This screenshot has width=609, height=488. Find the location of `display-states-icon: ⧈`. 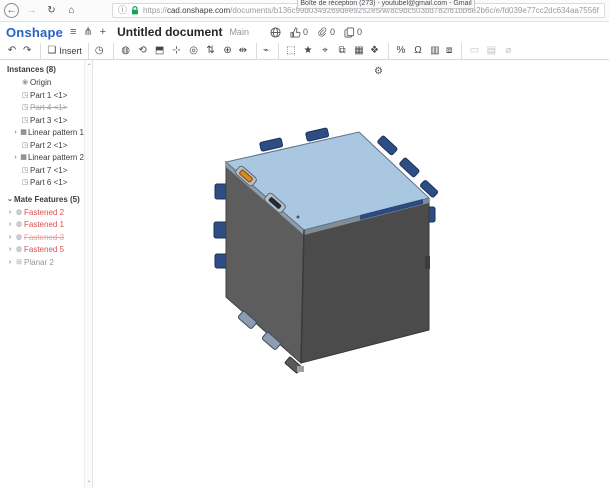

display-states-icon: ⧈ is located at coordinates (454, 50).